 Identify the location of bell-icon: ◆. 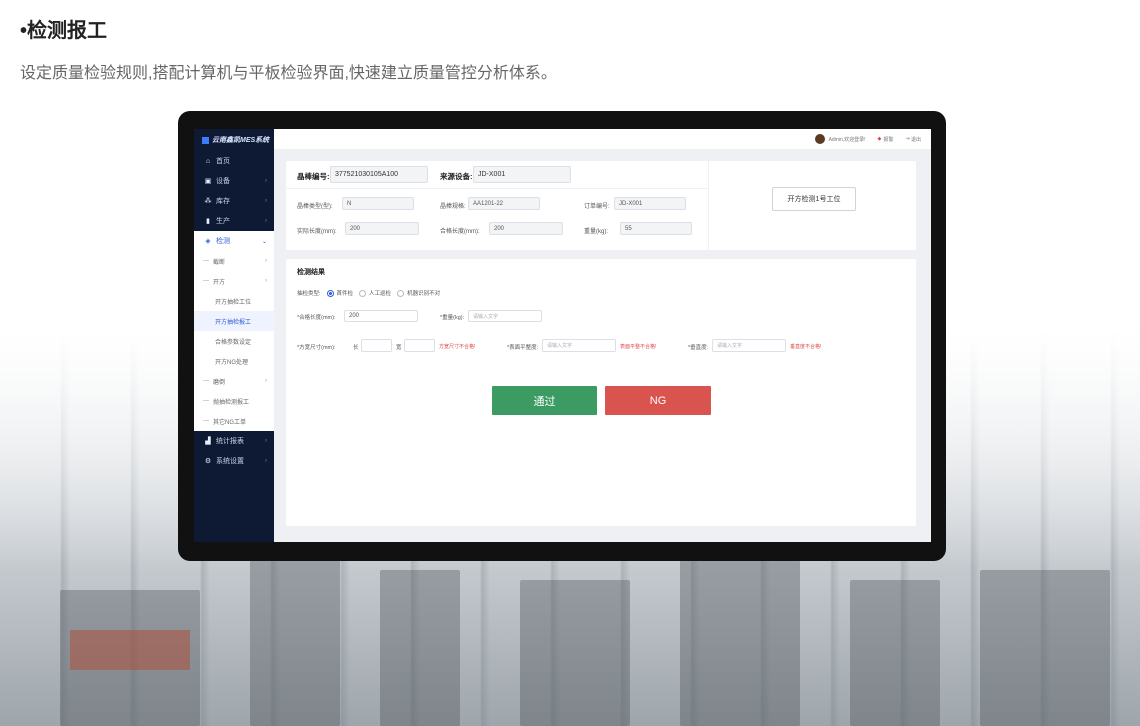
(880, 139).